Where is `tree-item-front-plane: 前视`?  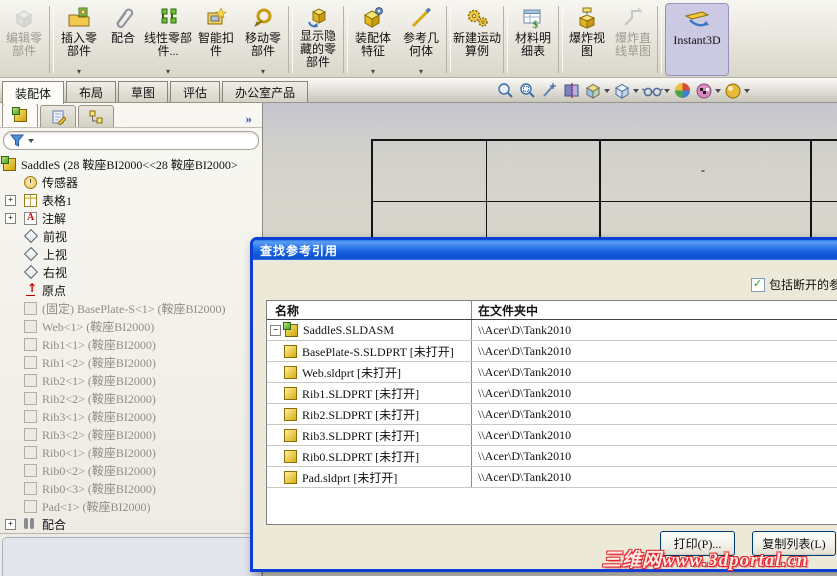 tree-item-front-plane: 前视 is located at coordinates (131, 236).